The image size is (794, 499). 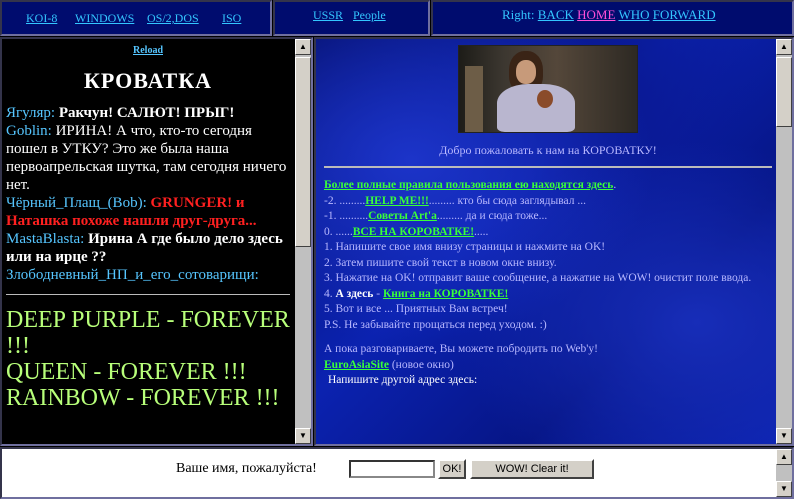 I want to click on girl-photo, so click(x=548, y=89).